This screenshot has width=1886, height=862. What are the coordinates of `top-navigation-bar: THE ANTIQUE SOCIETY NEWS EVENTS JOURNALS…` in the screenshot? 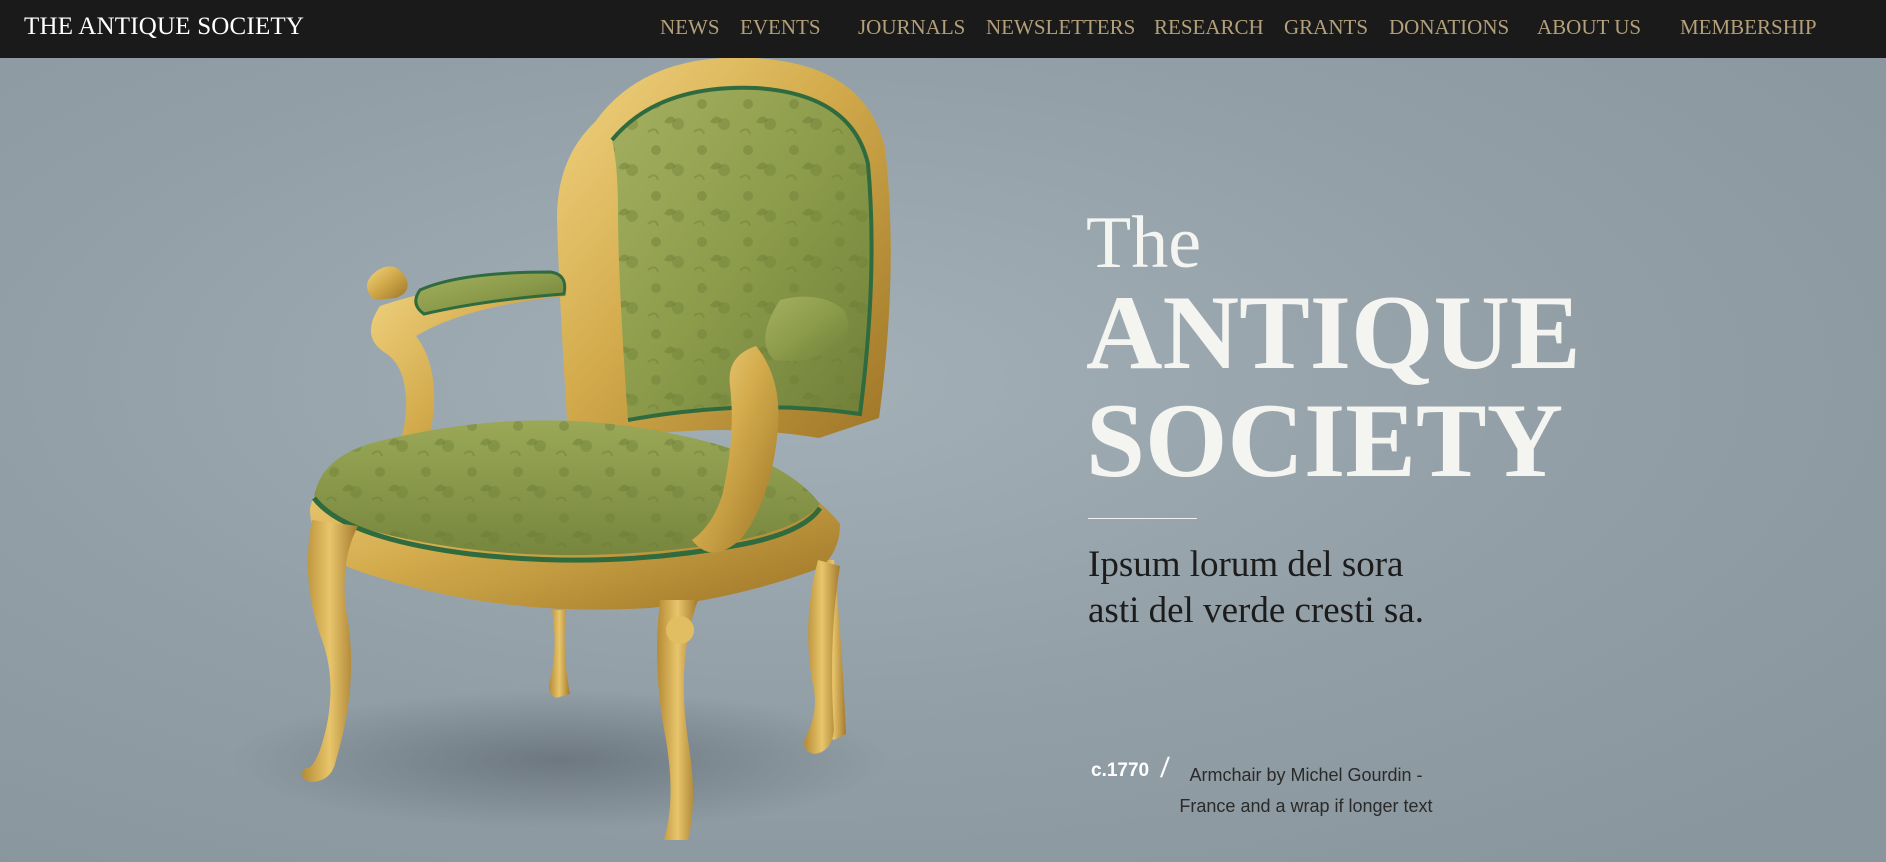 It's located at (943, 29).